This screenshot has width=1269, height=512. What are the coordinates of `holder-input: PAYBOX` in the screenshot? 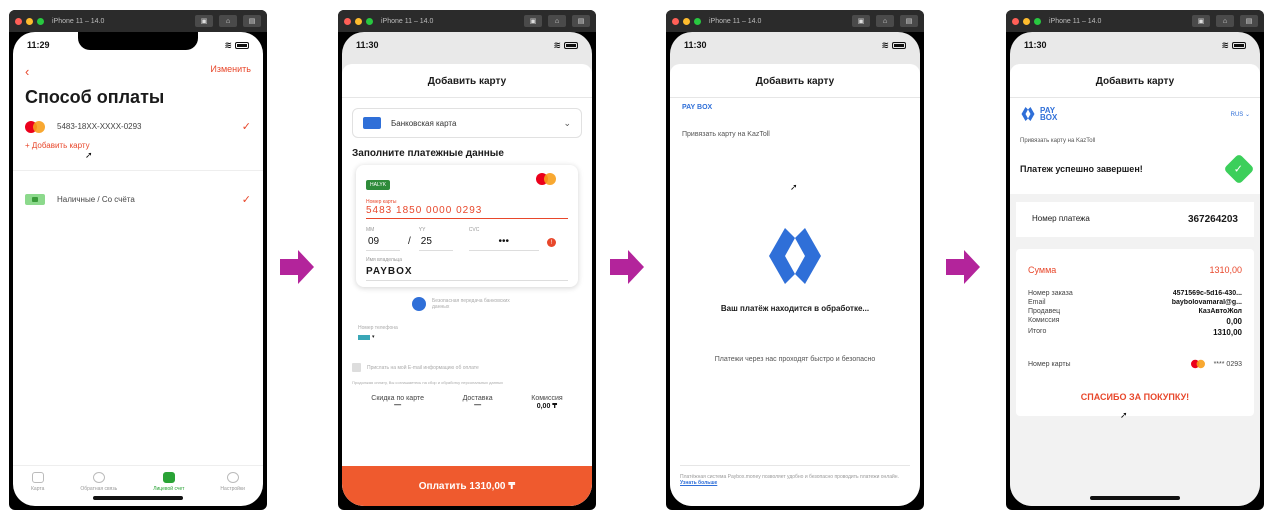 It's located at (467, 272).